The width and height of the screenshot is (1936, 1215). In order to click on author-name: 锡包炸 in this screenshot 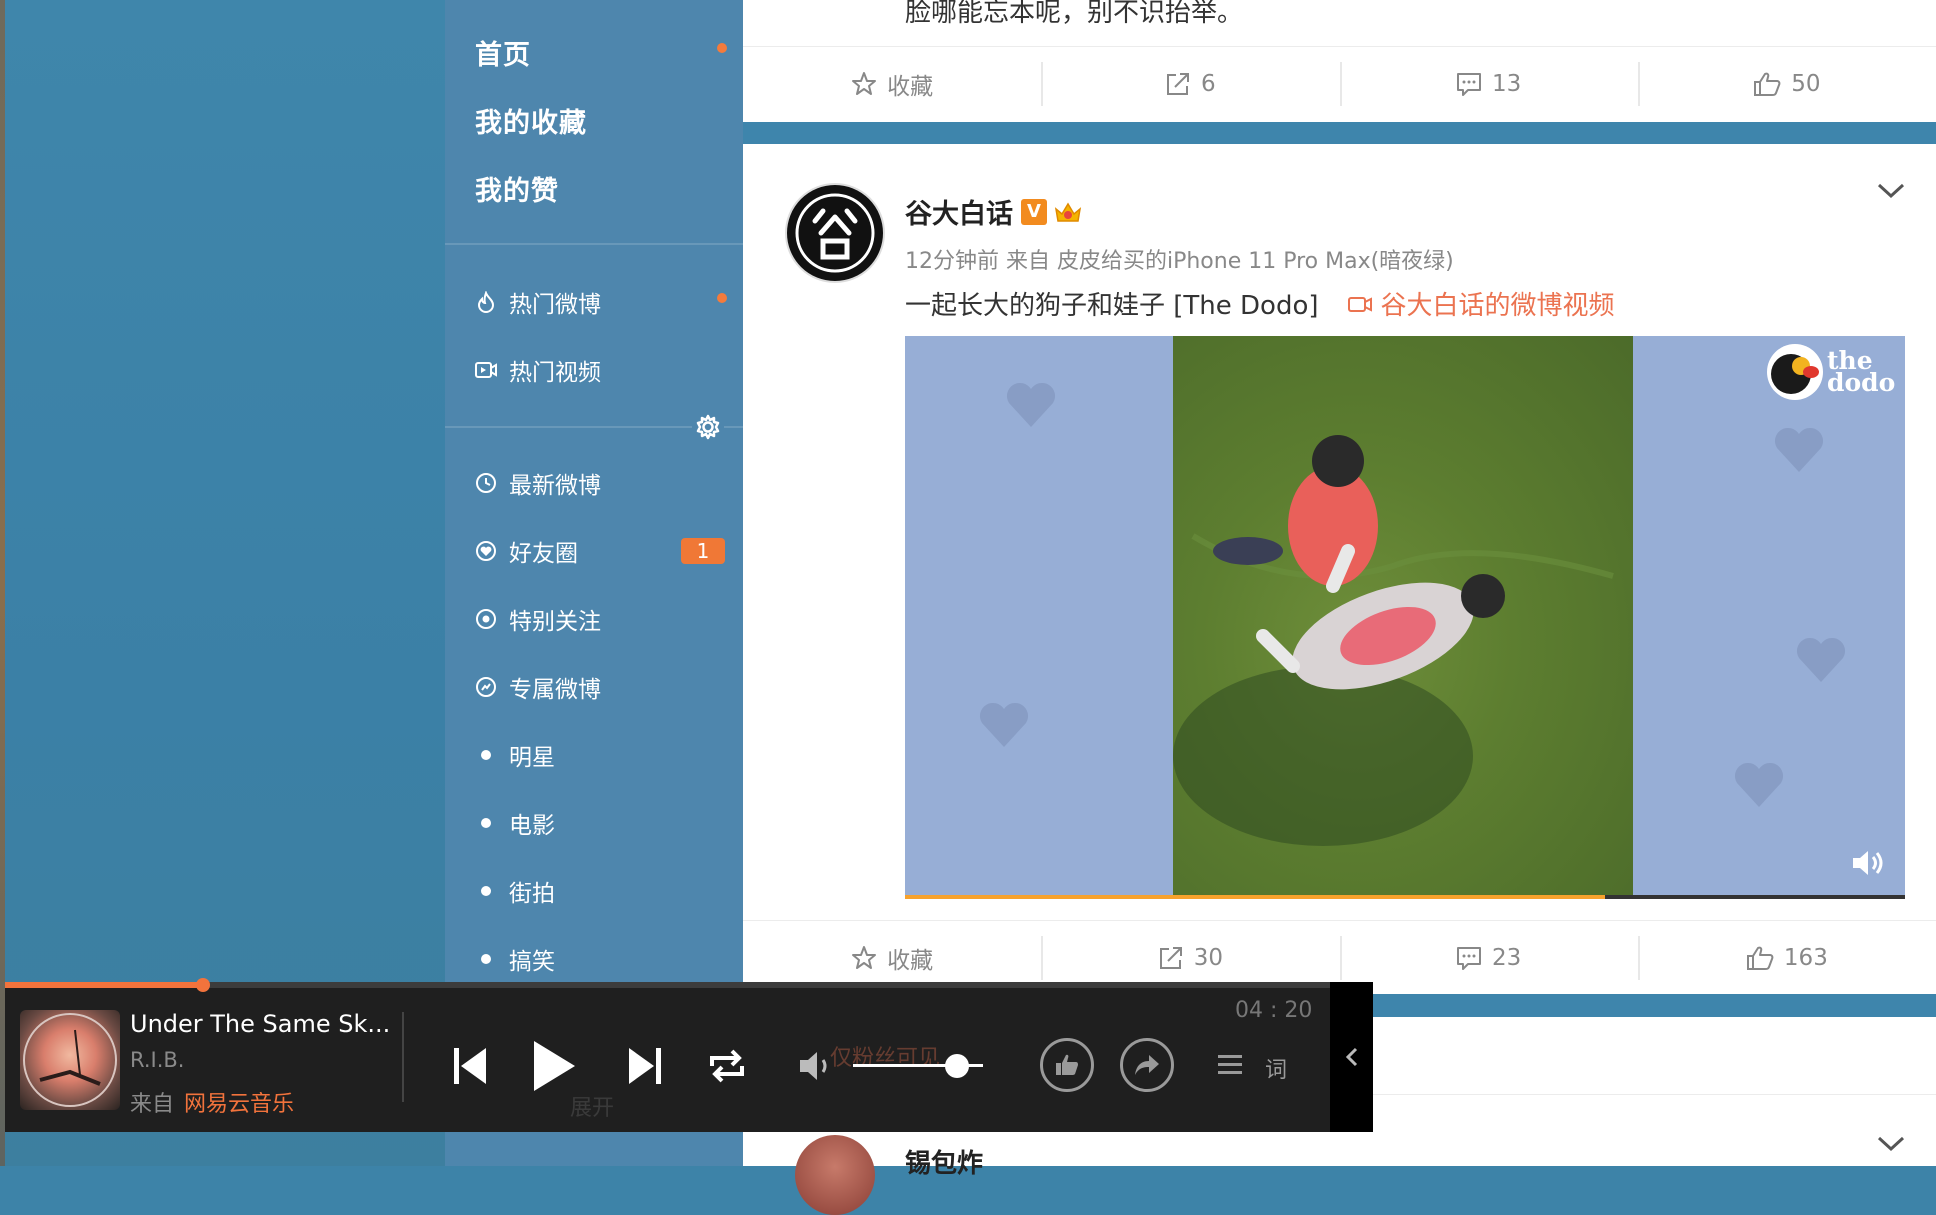, I will do `click(944, 1161)`.